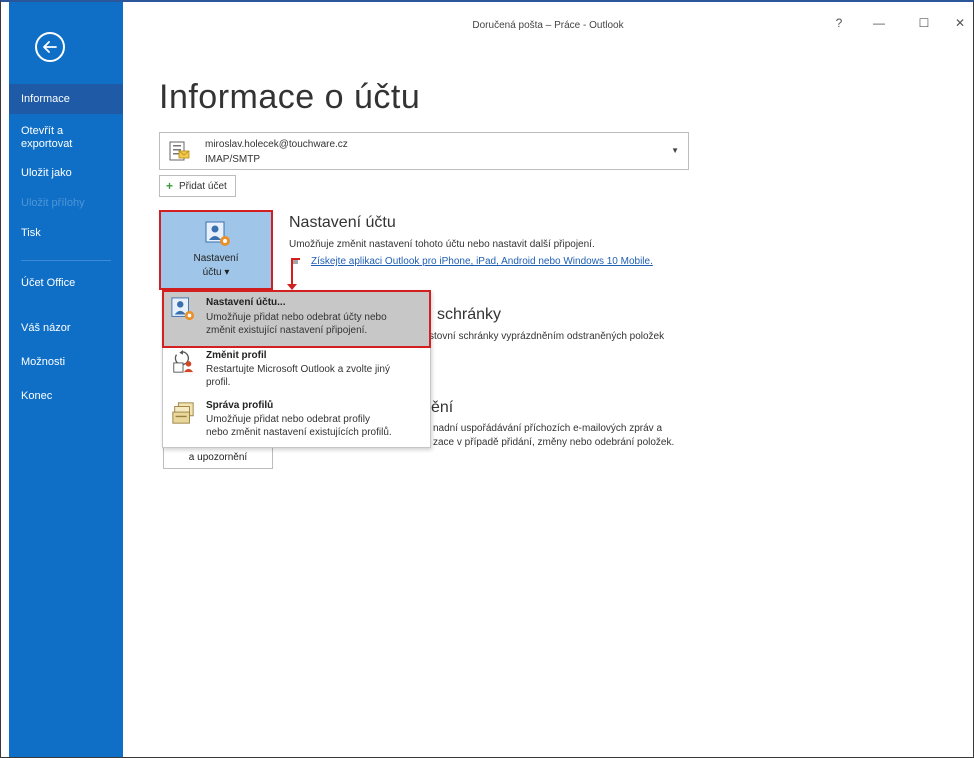  Describe the element at coordinates (54, 136) in the screenshot. I see `nav-item-otevrit-exportovat: Otevřít a exportovat` at that location.